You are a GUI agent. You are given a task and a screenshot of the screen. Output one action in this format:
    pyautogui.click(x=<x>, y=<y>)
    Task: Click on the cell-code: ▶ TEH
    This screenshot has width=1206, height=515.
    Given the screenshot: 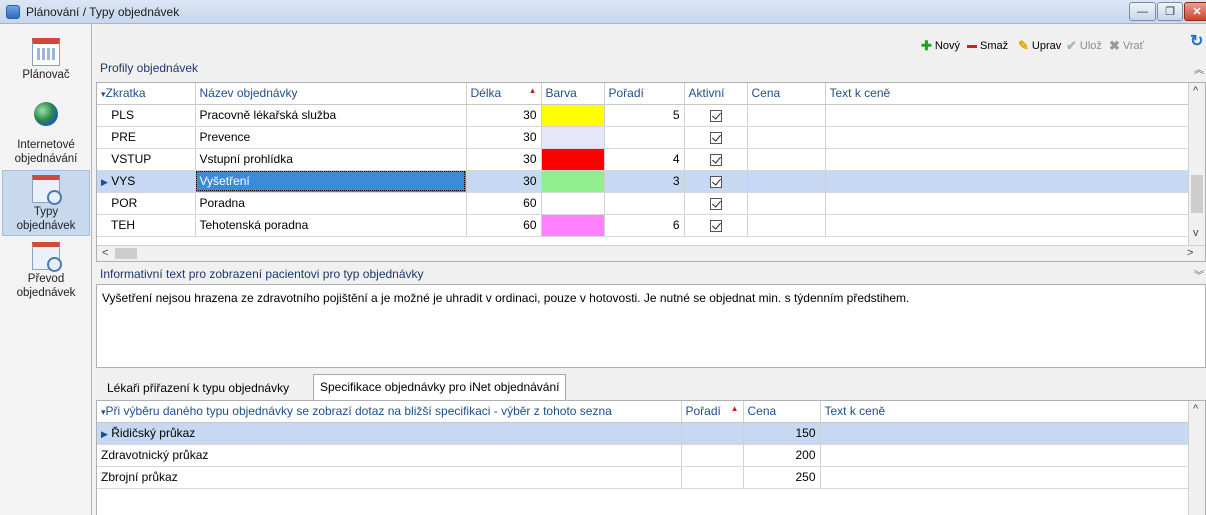 What is the action you would take?
    pyautogui.click(x=146, y=225)
    